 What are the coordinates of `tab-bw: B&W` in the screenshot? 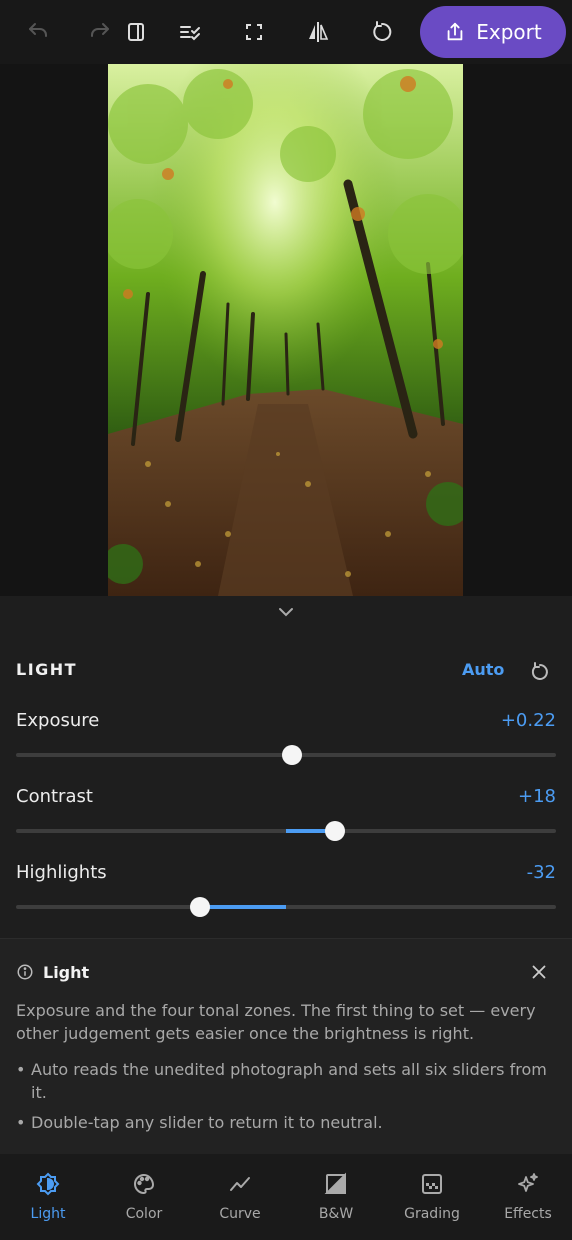 It's located at (336, 1197).